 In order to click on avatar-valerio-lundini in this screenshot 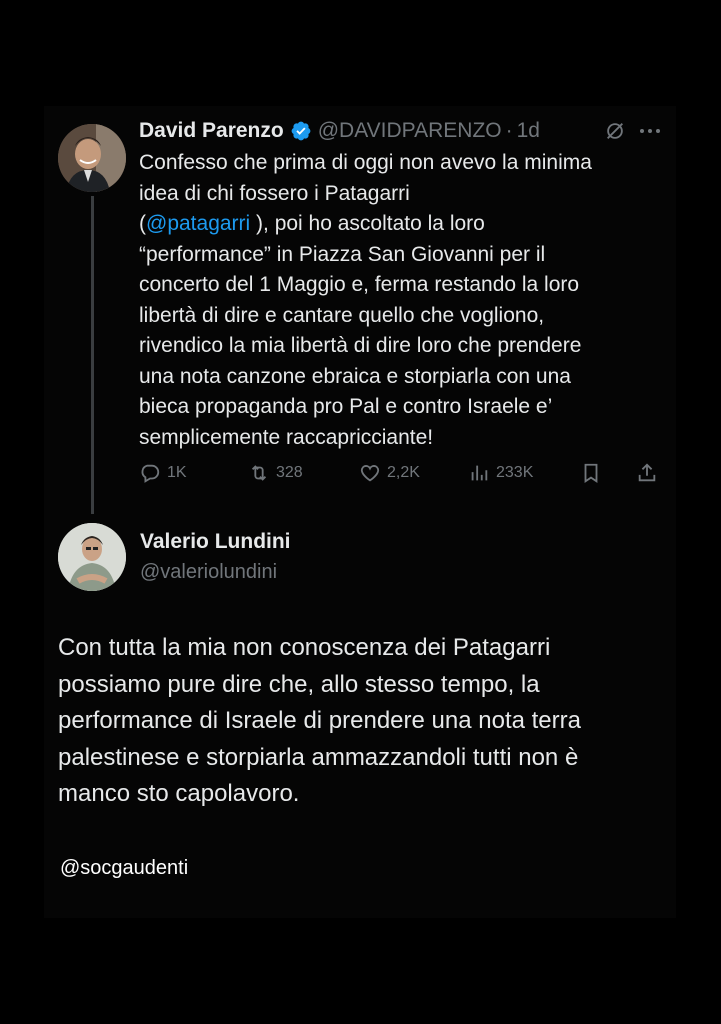, I will do `click(92, 557)`.